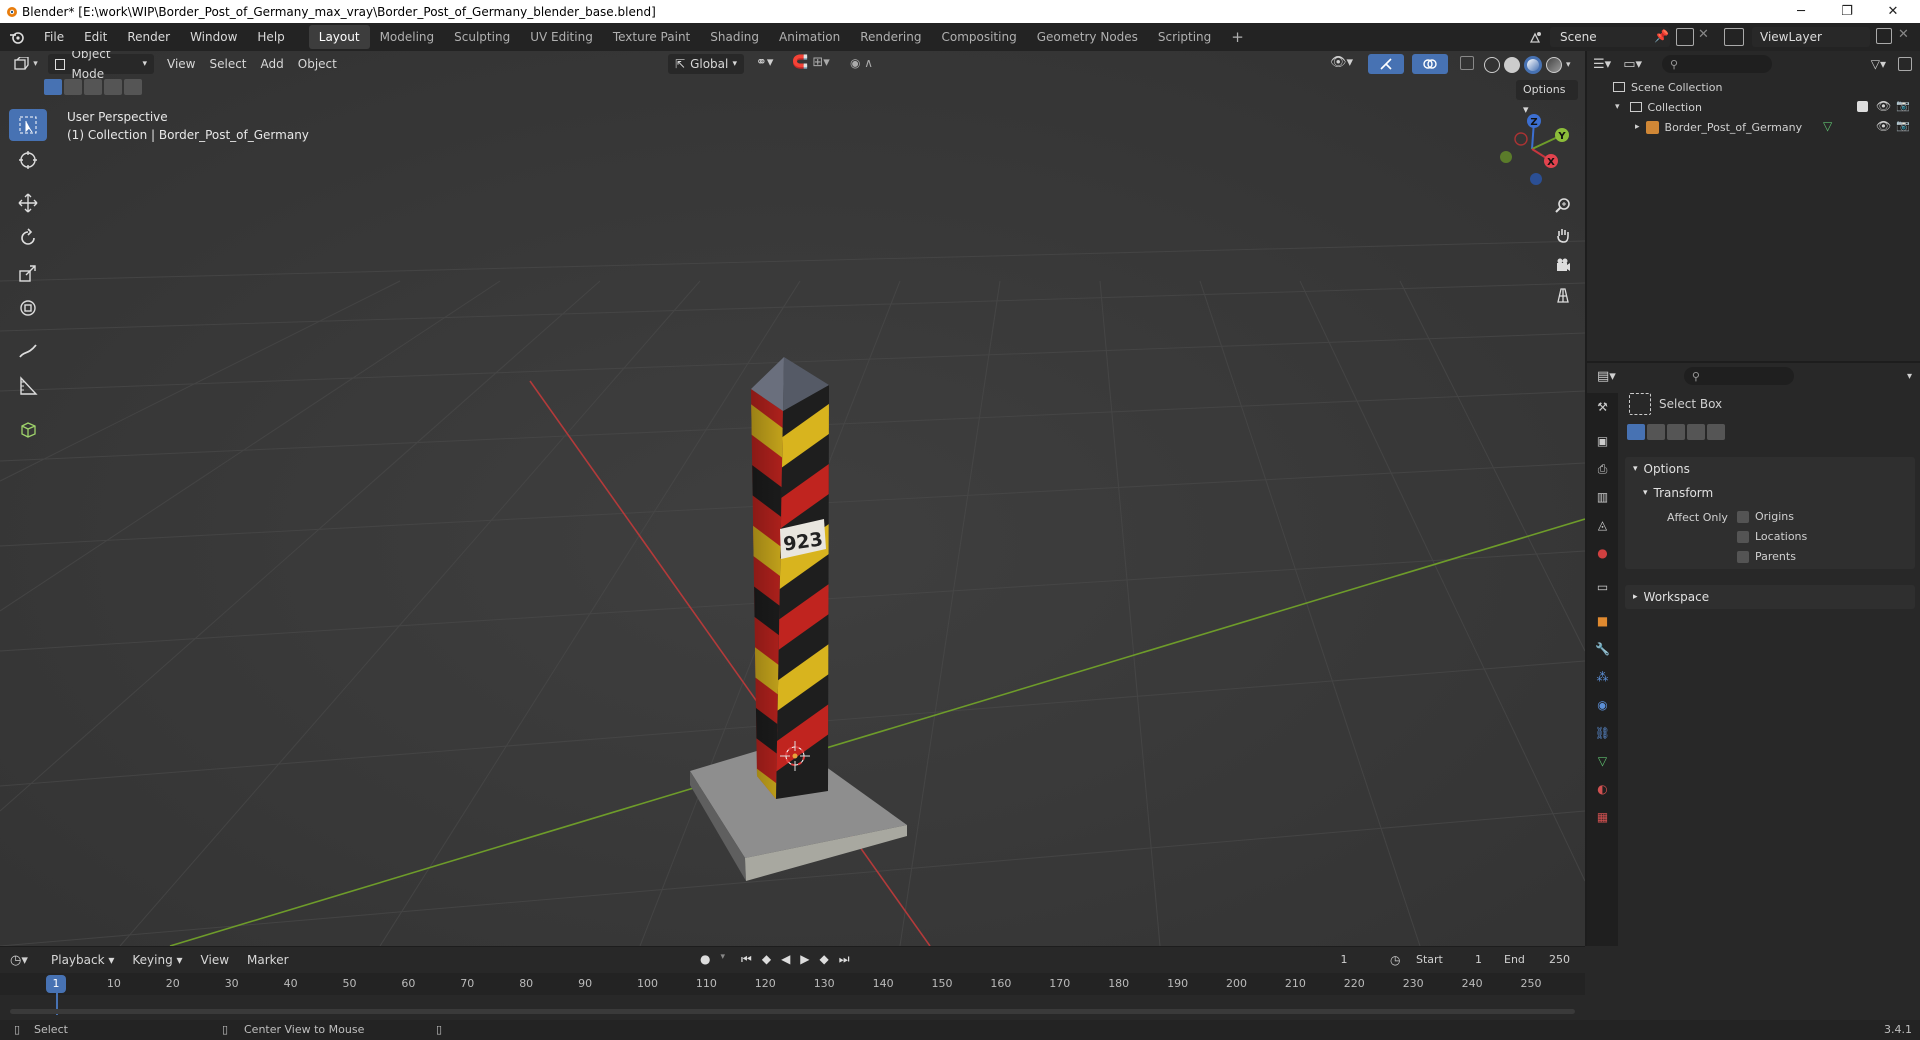  What do you see at coordinates (1661, 36) in the screenshot?
I see `pin-scene-icon: 📌` at bounding box center [1661, 36].